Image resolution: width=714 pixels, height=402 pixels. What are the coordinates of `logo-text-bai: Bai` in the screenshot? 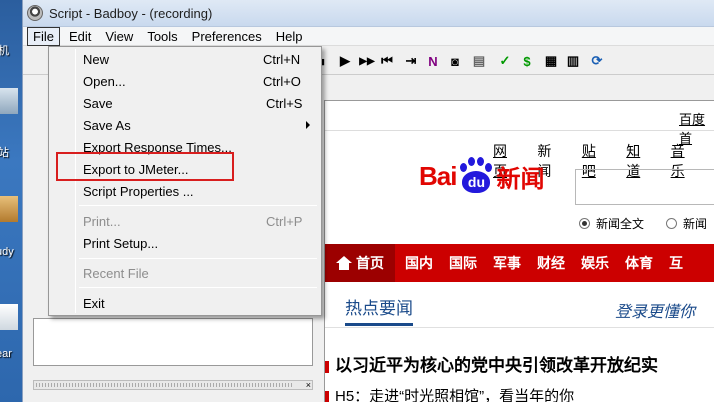 It's located at (438, 175).